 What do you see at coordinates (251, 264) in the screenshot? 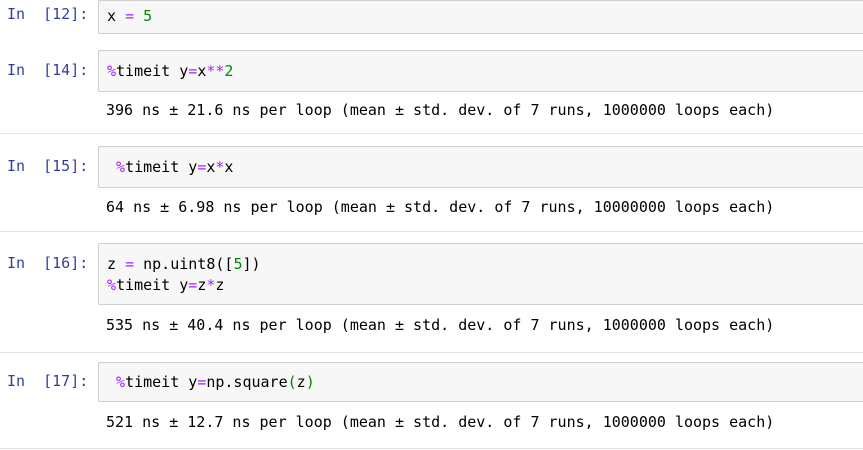
I see `code-token: ])` at bounding box center [251, 264].